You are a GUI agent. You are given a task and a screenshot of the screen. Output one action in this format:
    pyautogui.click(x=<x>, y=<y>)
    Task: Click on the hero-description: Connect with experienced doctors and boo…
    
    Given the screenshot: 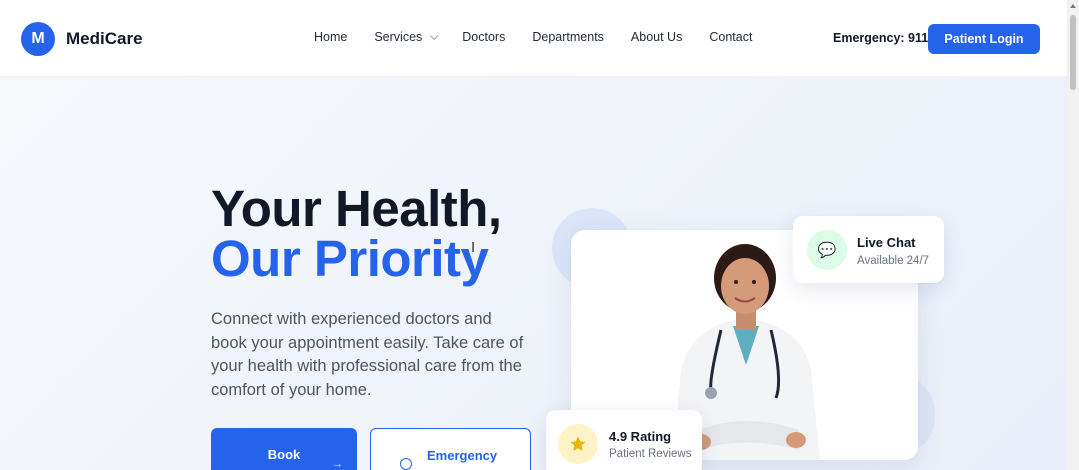 What is the action you would take?
    pyautogui.click(x=367, y=354)
    